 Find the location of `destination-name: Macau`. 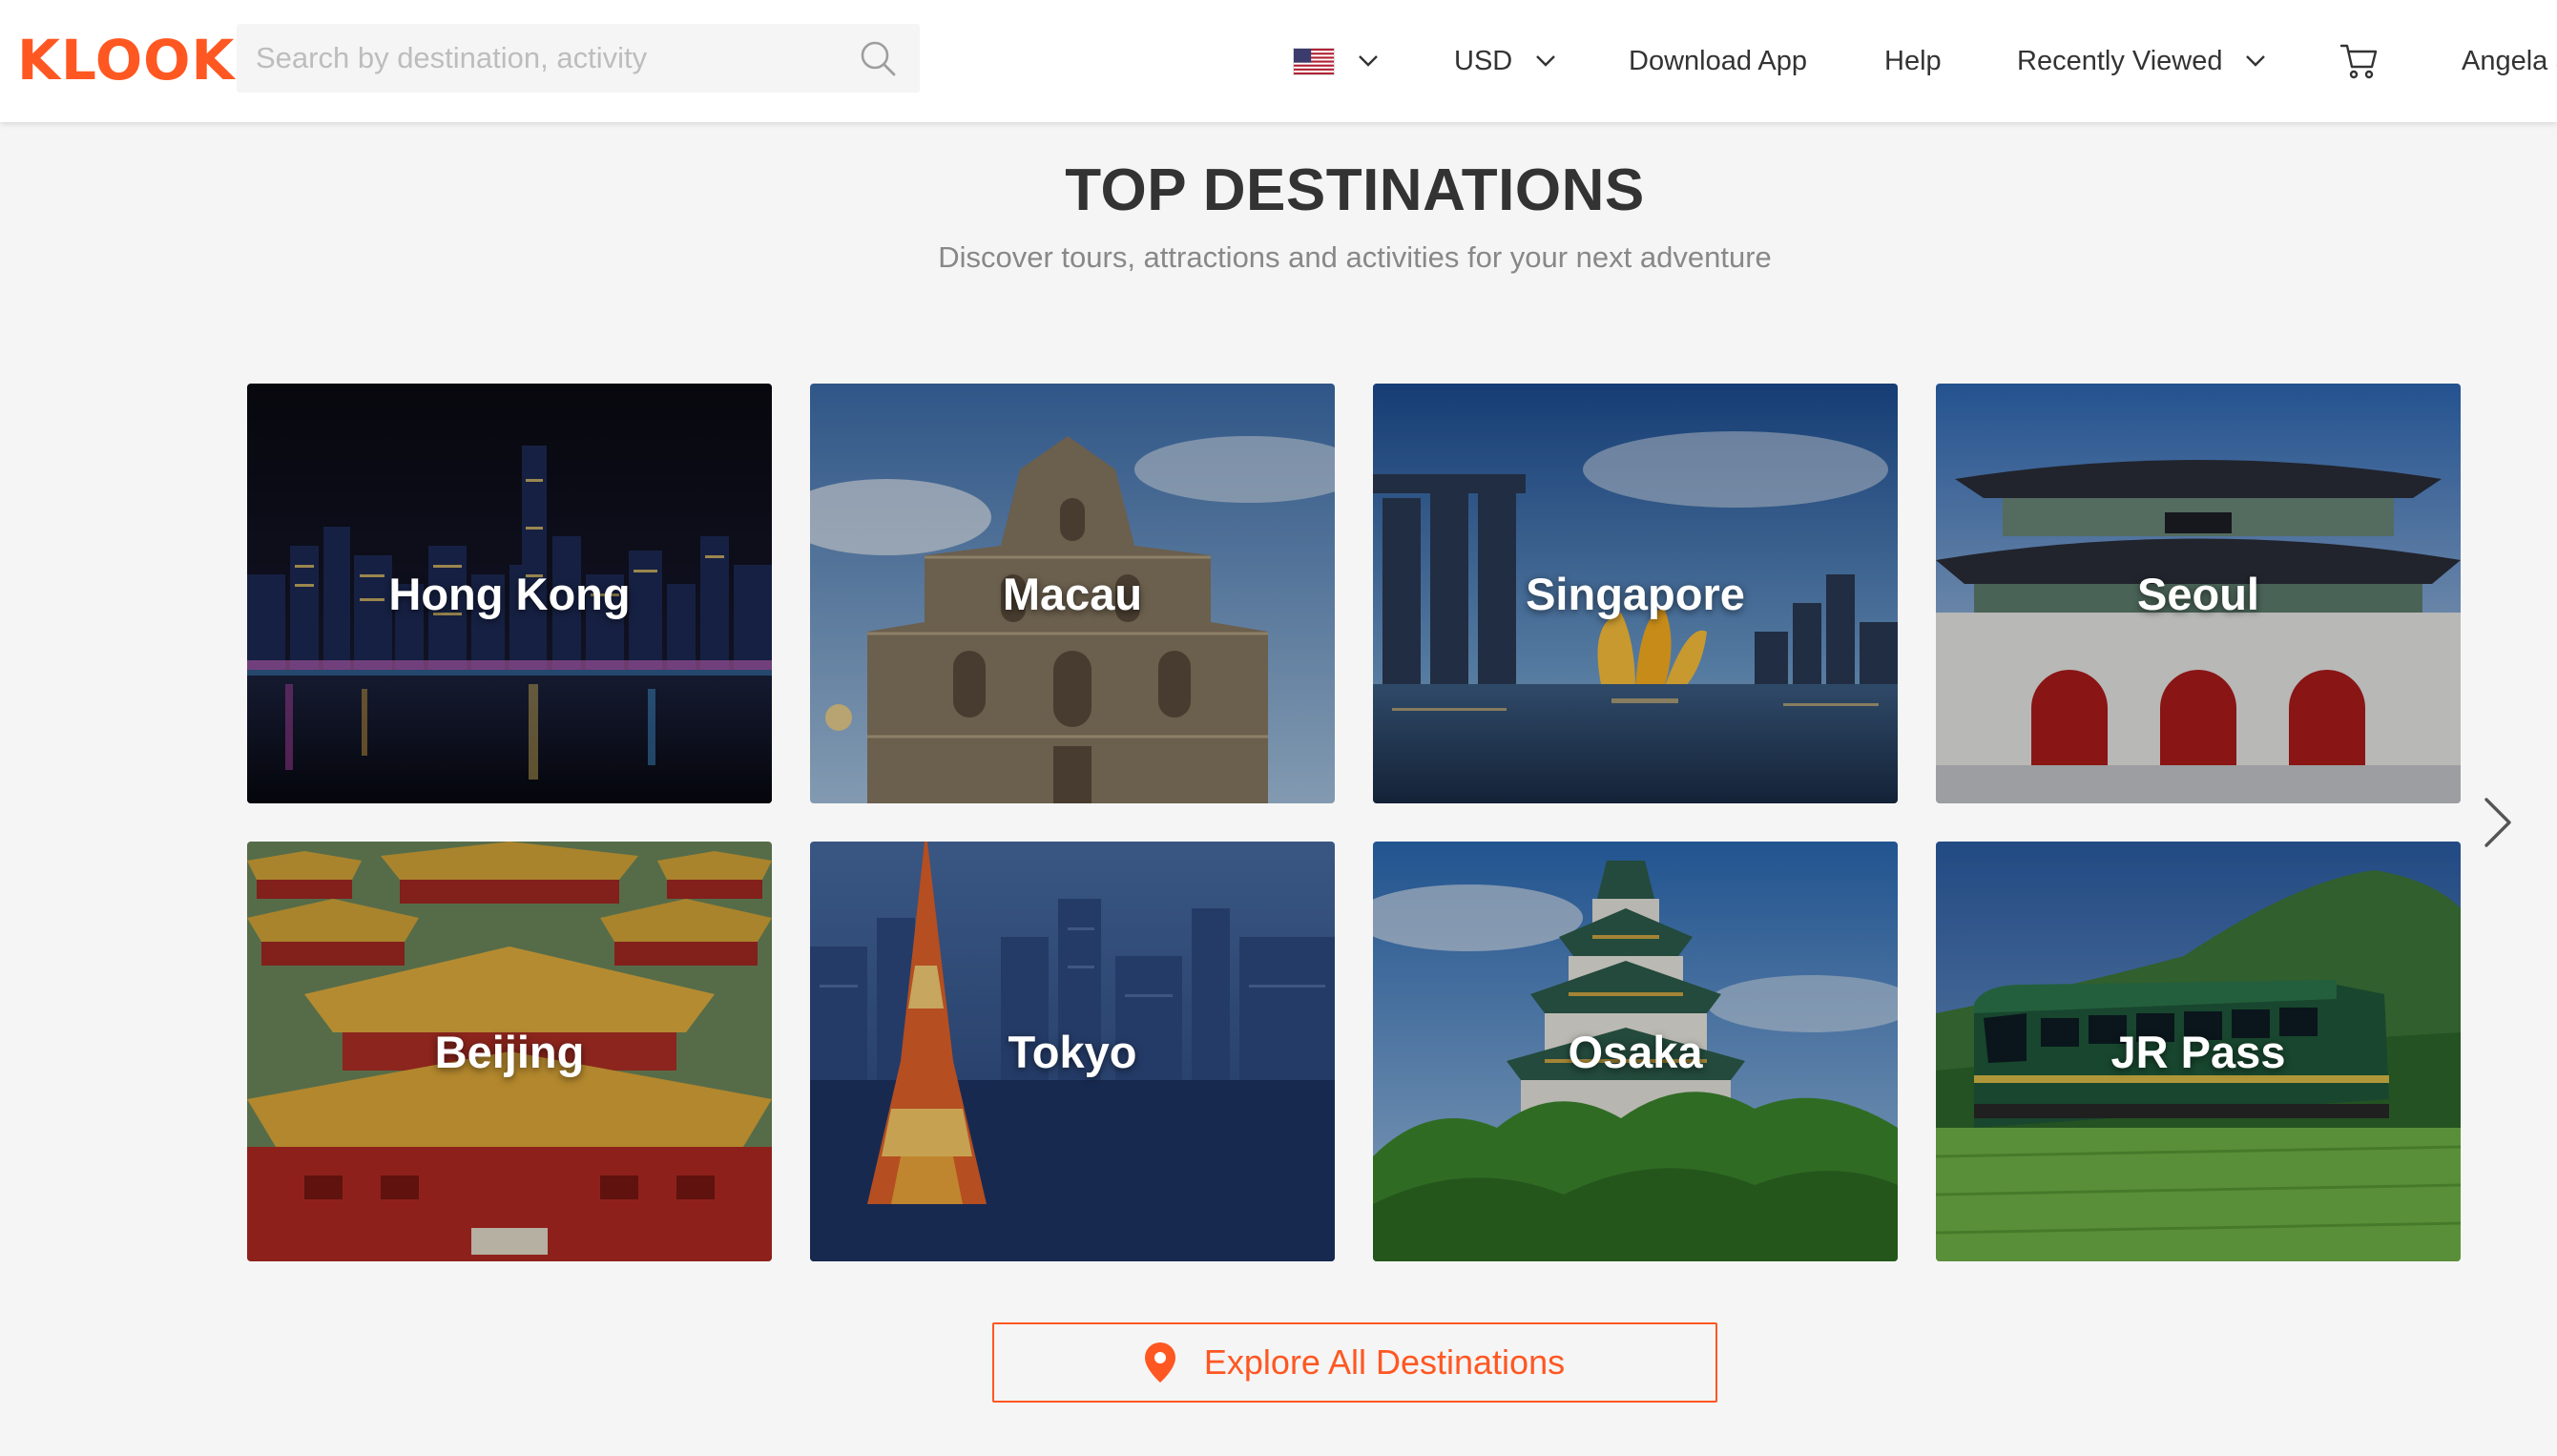

destination-name: Macau is located at coordinates (1072, 594).